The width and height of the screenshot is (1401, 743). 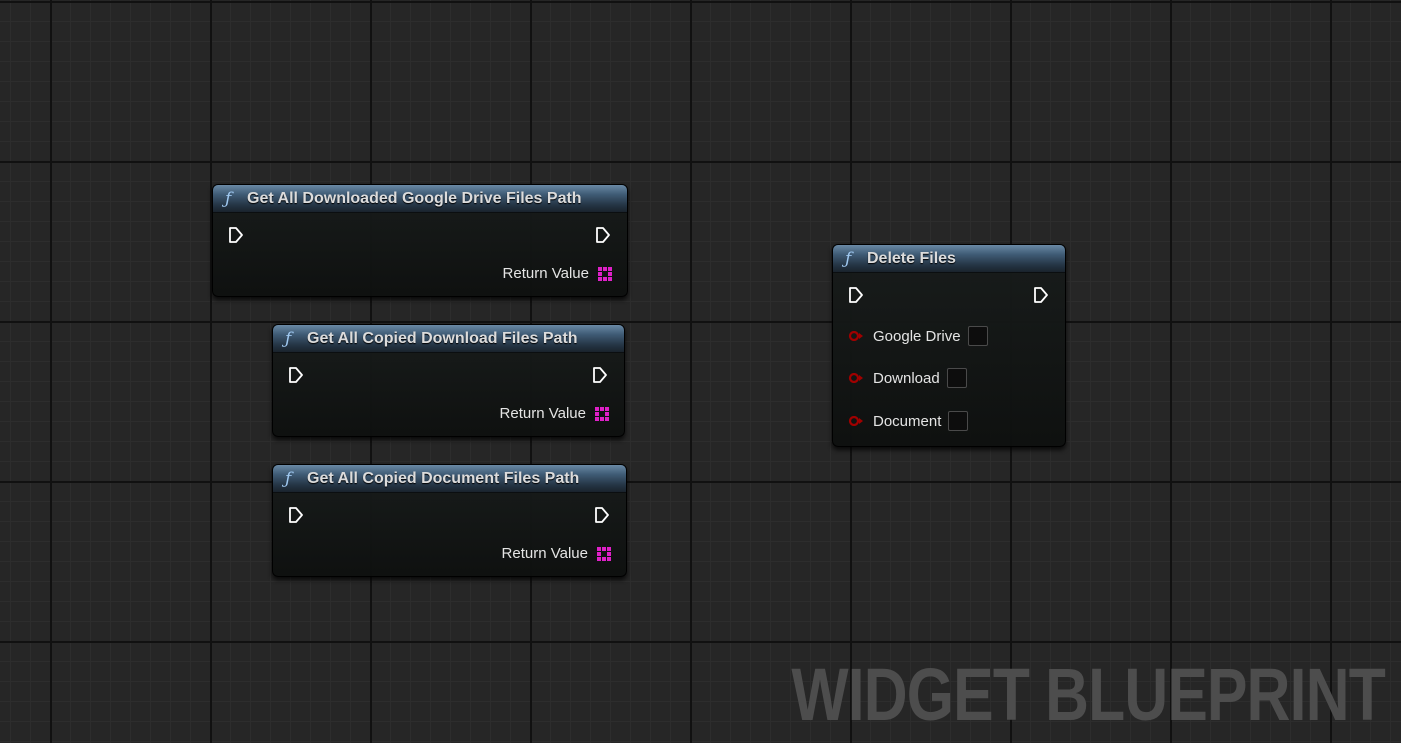 I want to click on google-drive-label: Google Drive, so click(x=917, y=336).